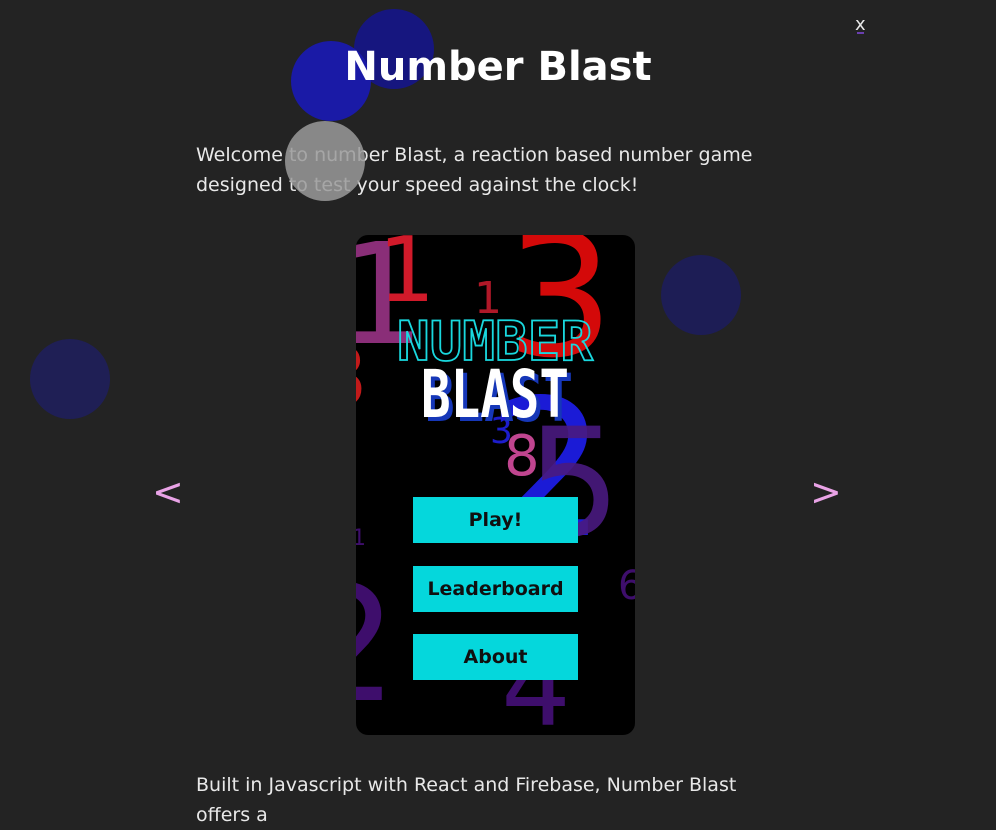 This screenshot has height=830, width=996. Describe the element at coordinates (70, 379) in the screenshot. I see `bubble-navy-left` at that location.